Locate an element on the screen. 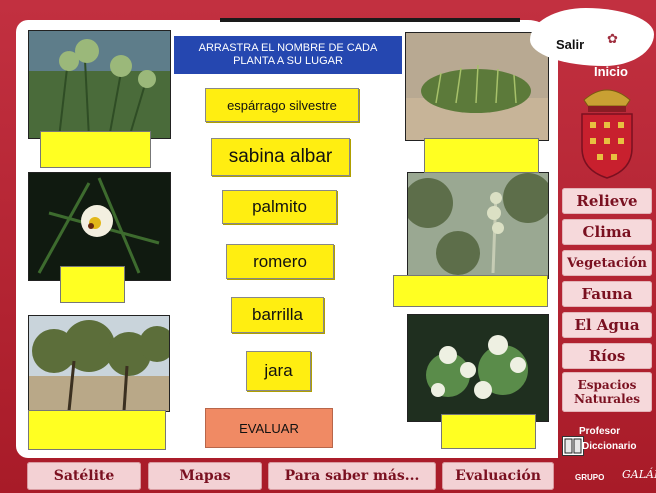  nav-fauna: Fauna is located at coordinates (607, 294).